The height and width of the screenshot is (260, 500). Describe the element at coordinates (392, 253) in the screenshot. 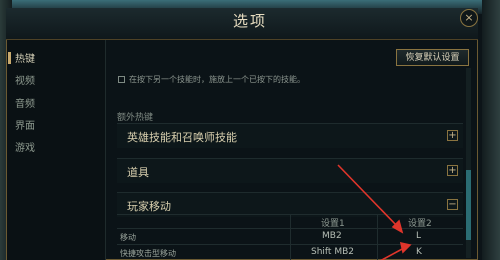

I see `annotation-arrow-low` at that location.